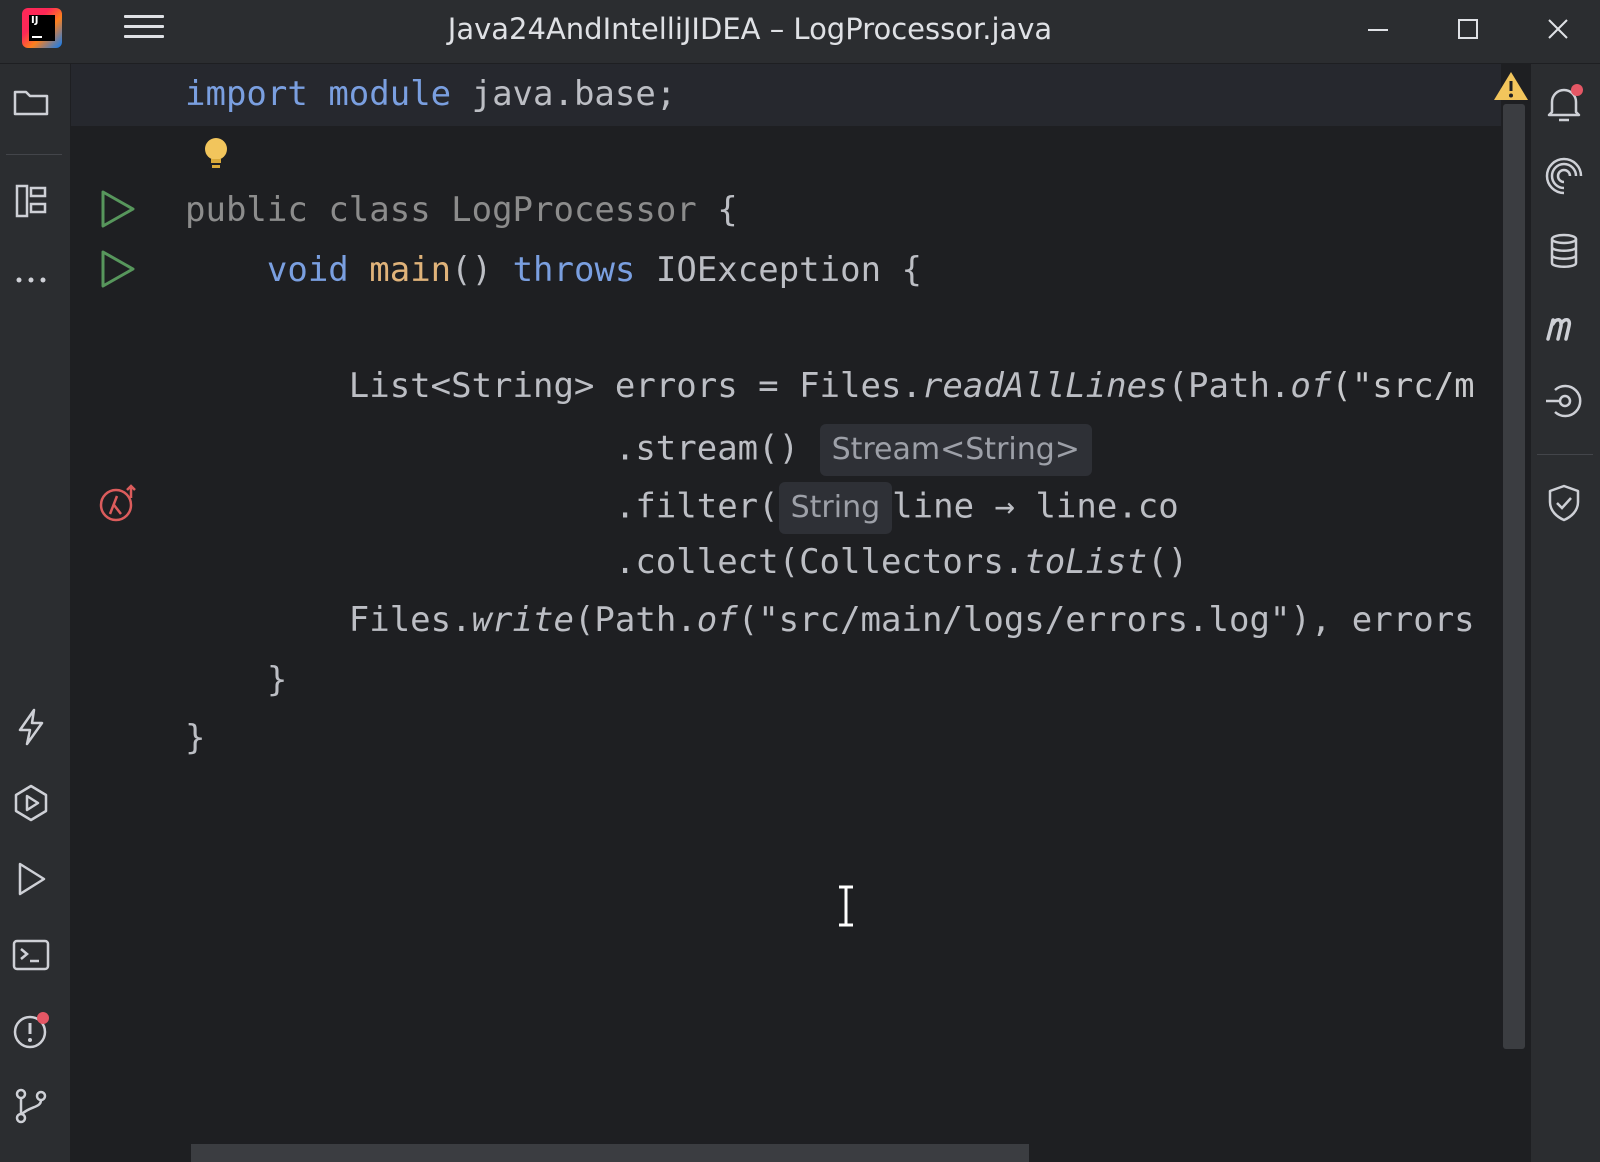 The image size is (1600, 1162). I want to click on code-line-filter: .filter(String line → line.co, so click(682, 508).